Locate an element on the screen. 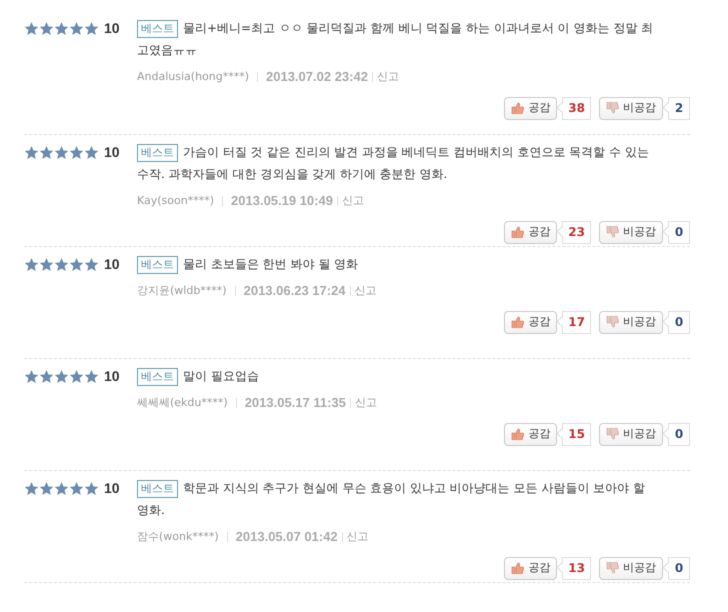 The image size is (728, 612). like-count: 23 is located at coordinates (576, 232).